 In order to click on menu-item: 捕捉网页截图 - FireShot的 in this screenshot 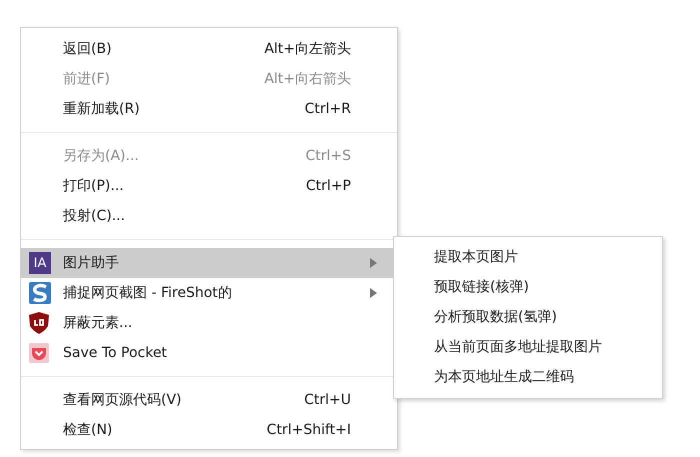, I will do `click(209, 293)`.